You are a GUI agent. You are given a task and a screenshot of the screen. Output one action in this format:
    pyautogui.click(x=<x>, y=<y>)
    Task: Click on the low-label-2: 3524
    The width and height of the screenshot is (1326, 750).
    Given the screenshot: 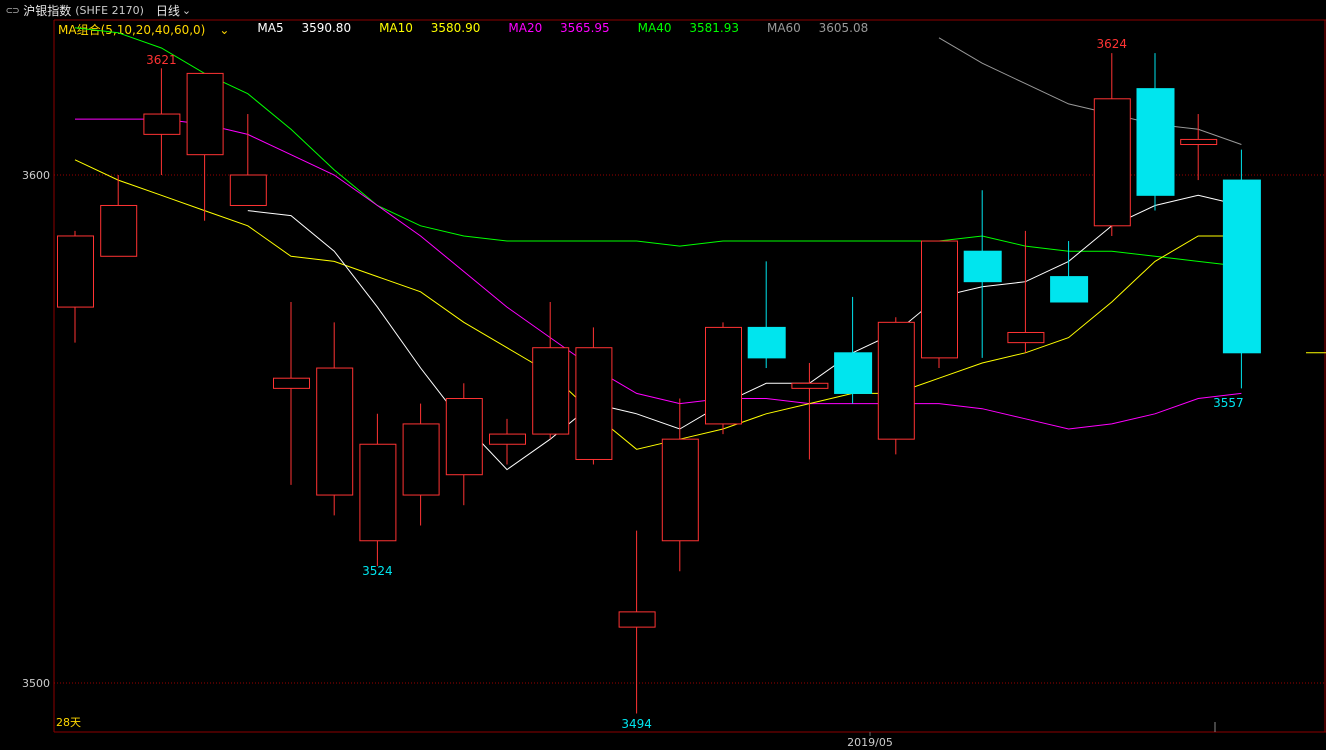 What is the action you would take?
    pyautogui.click(x=377, y=571)
    